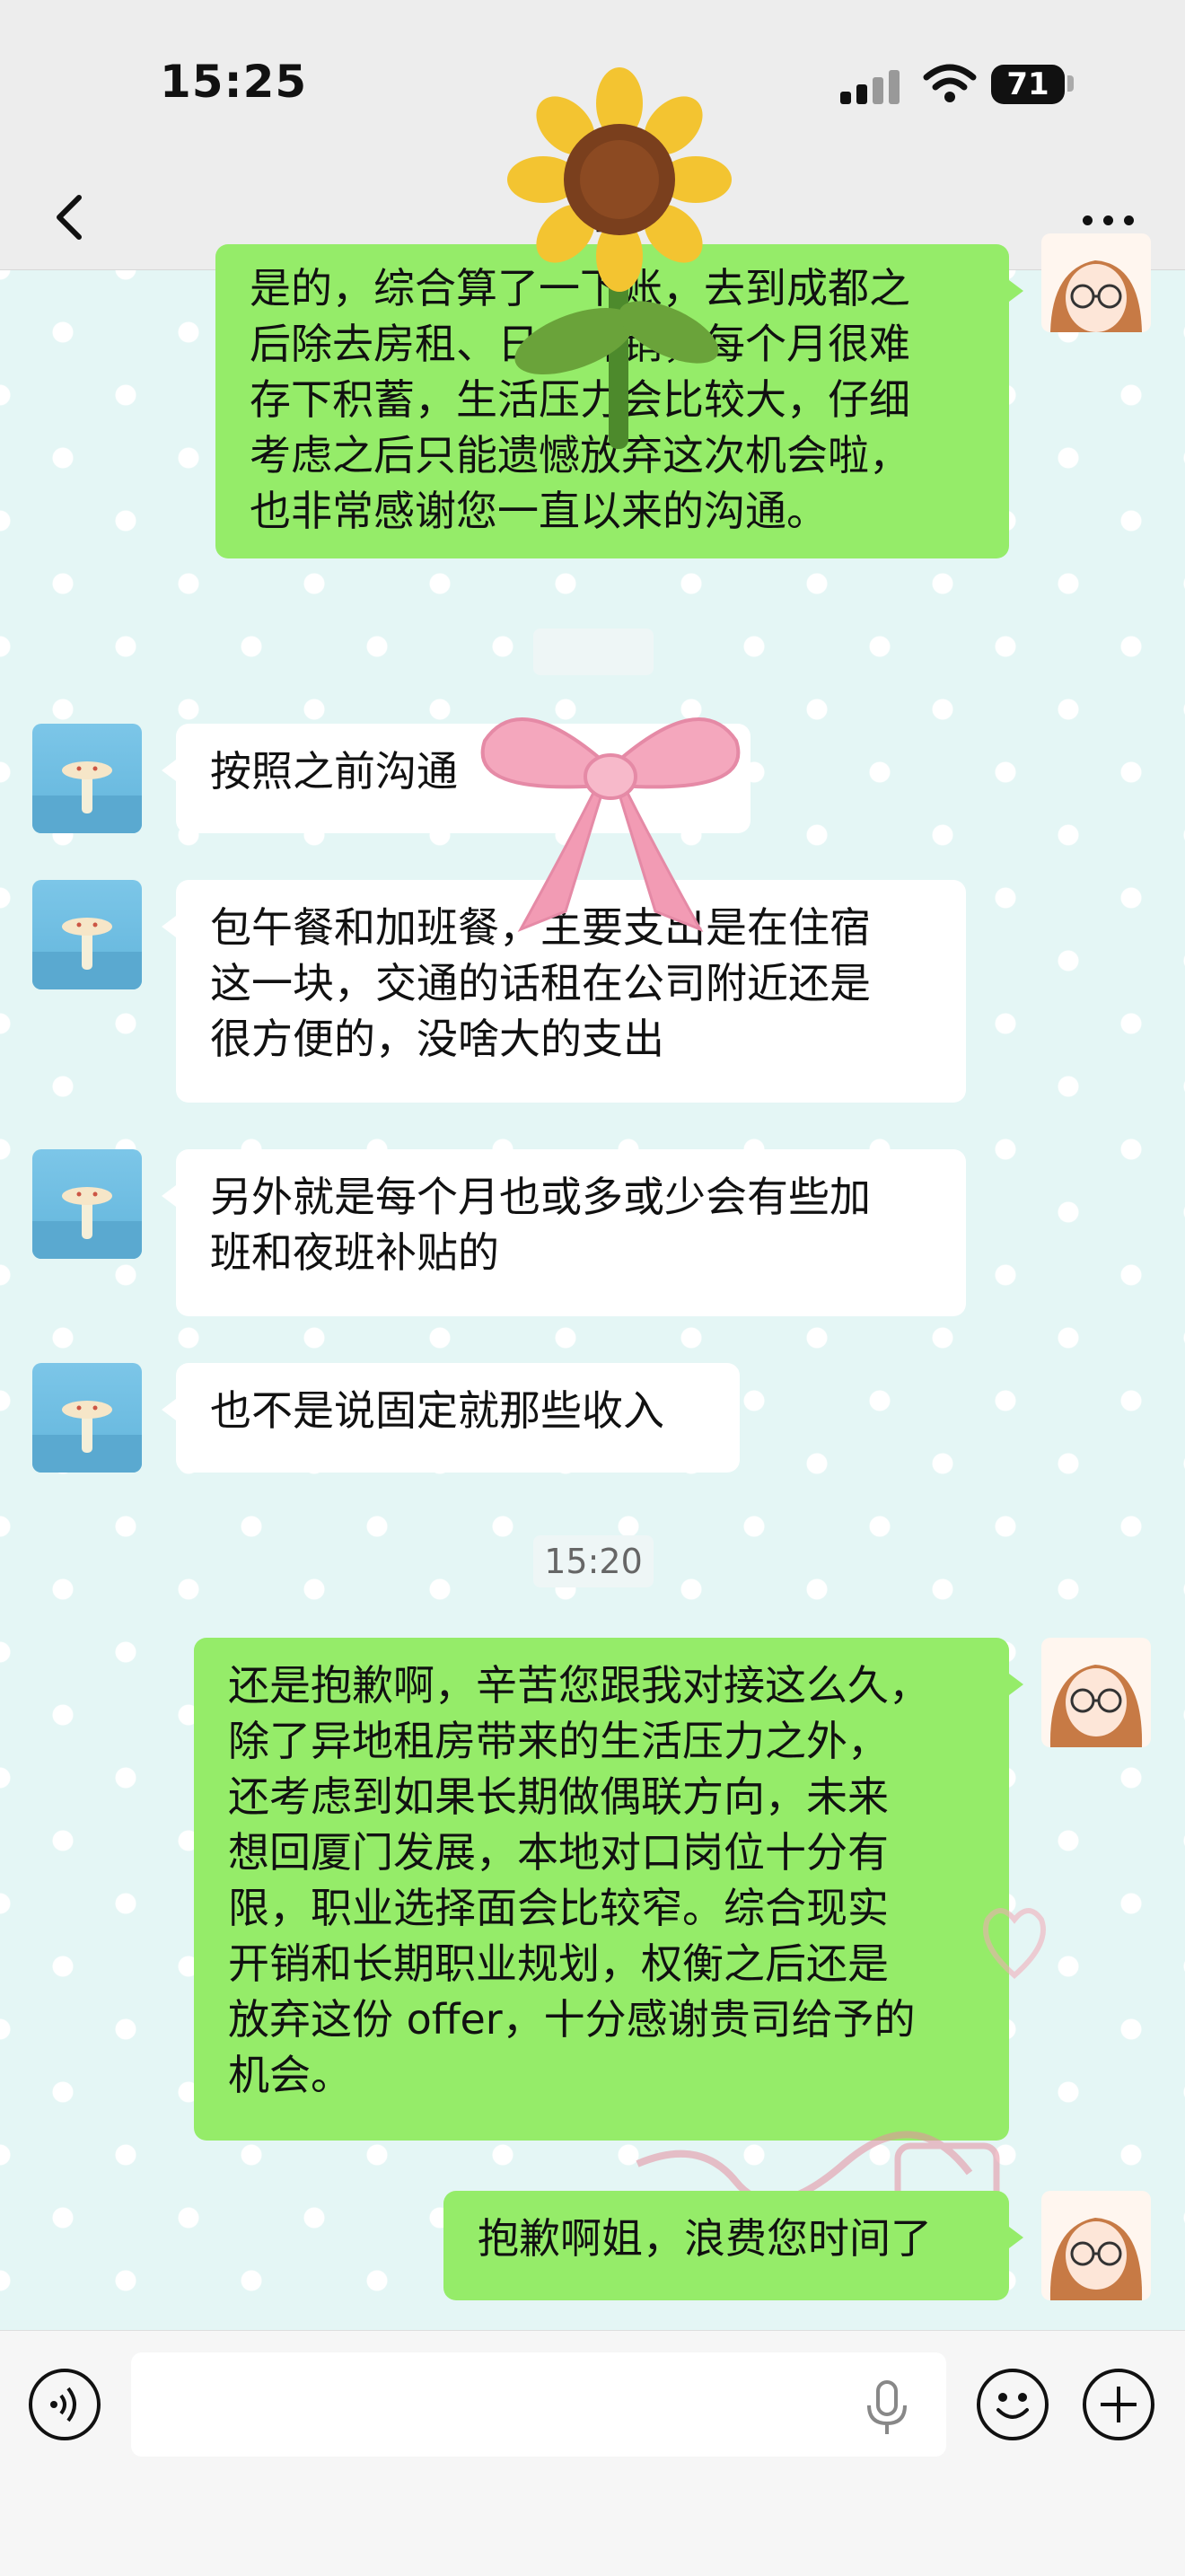 This screenshot has width=1185, height=2576. Describe the element at coordinates (593, 652) in the screenshot. I see `system-tip-chip` at that location.